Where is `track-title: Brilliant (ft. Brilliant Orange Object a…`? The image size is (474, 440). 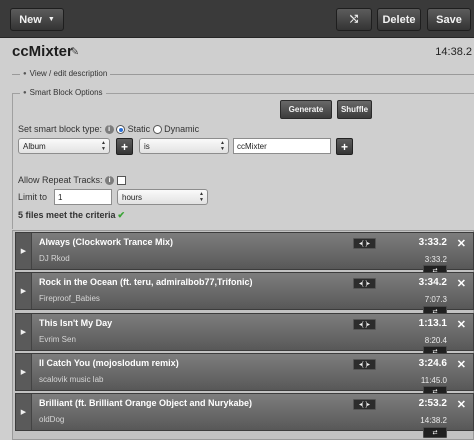
track-title: Brilliant (ft. Brilliant Orange Object a… is located at coordinates (146, 403).